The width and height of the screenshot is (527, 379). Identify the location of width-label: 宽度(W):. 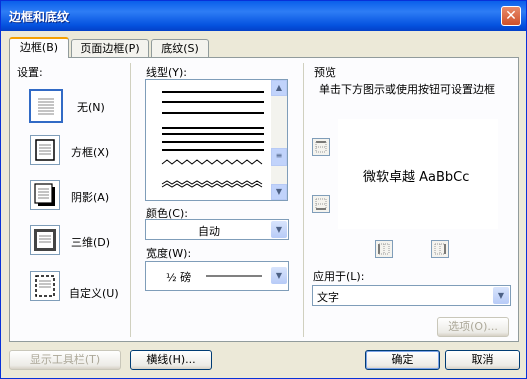
(169, 253).